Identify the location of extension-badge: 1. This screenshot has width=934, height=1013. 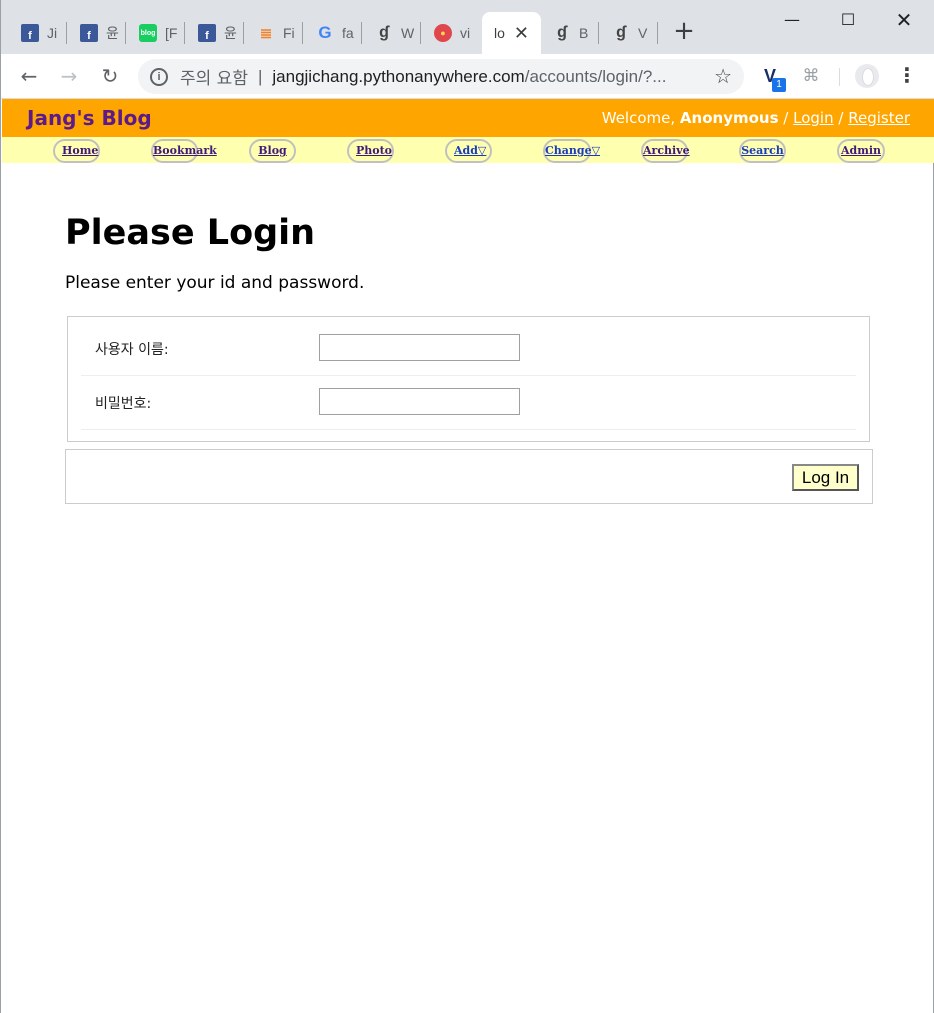
(779, 85).